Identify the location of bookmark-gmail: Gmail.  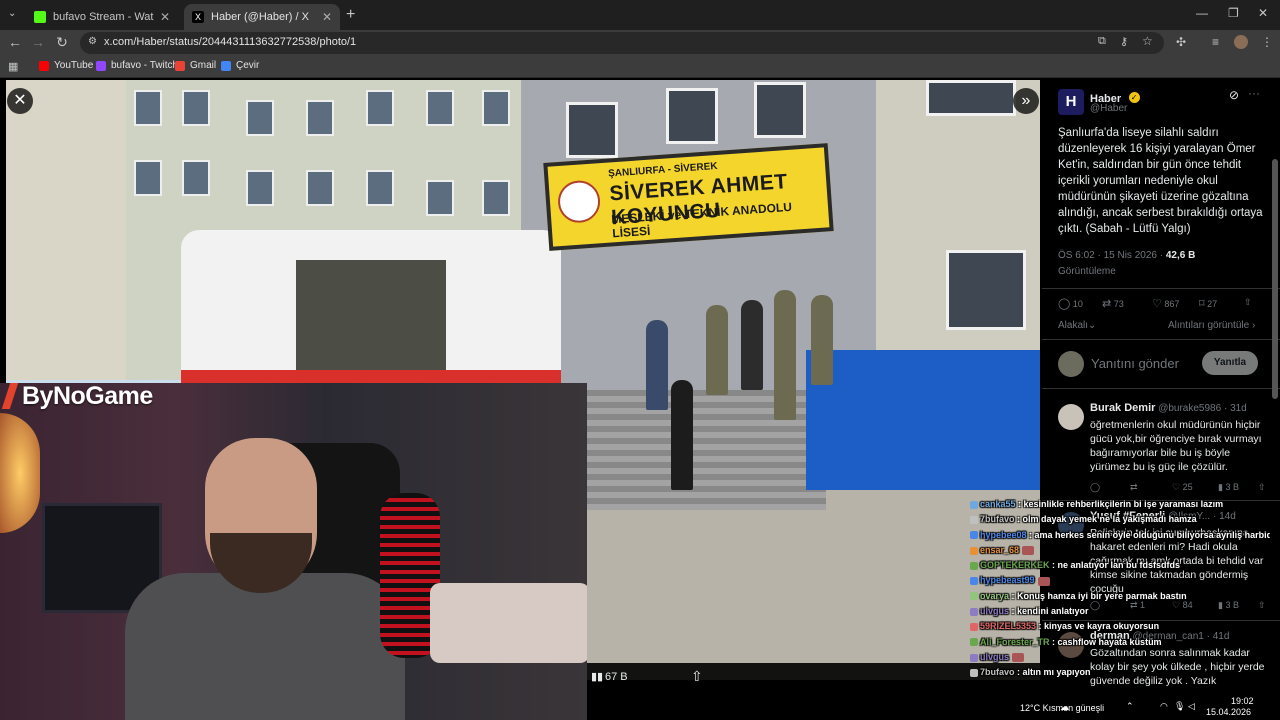
(195, 65).